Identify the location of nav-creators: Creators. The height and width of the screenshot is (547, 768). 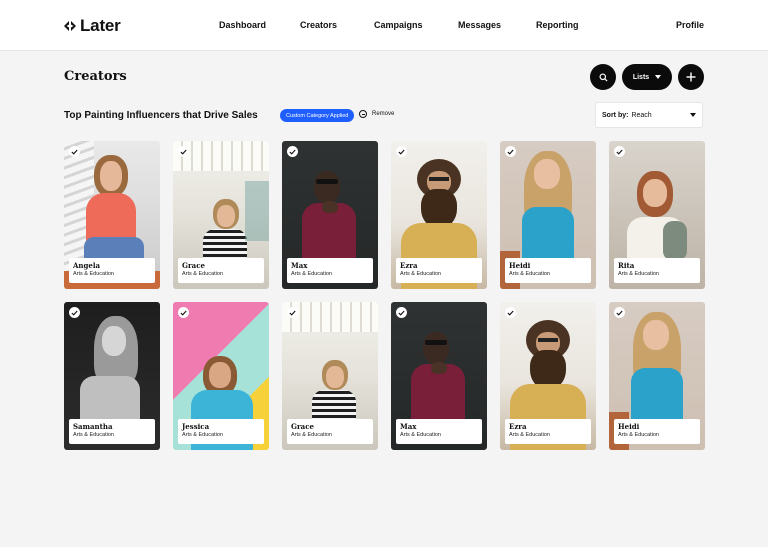
(318, 25).